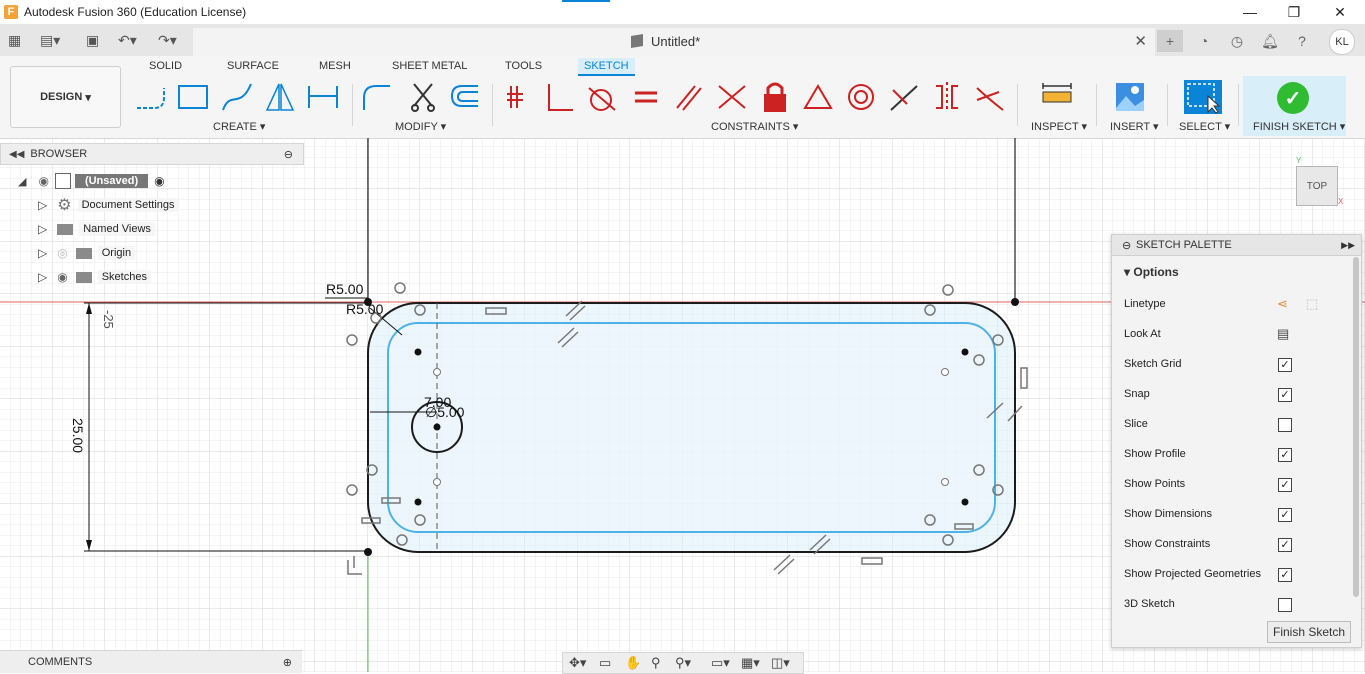 Image resolution: width=1365 pixels, height=674 pixels. Describe the element at coordinates (560, 97) in the screenshot. I see `perpendicular-constraint-icon` at that location.